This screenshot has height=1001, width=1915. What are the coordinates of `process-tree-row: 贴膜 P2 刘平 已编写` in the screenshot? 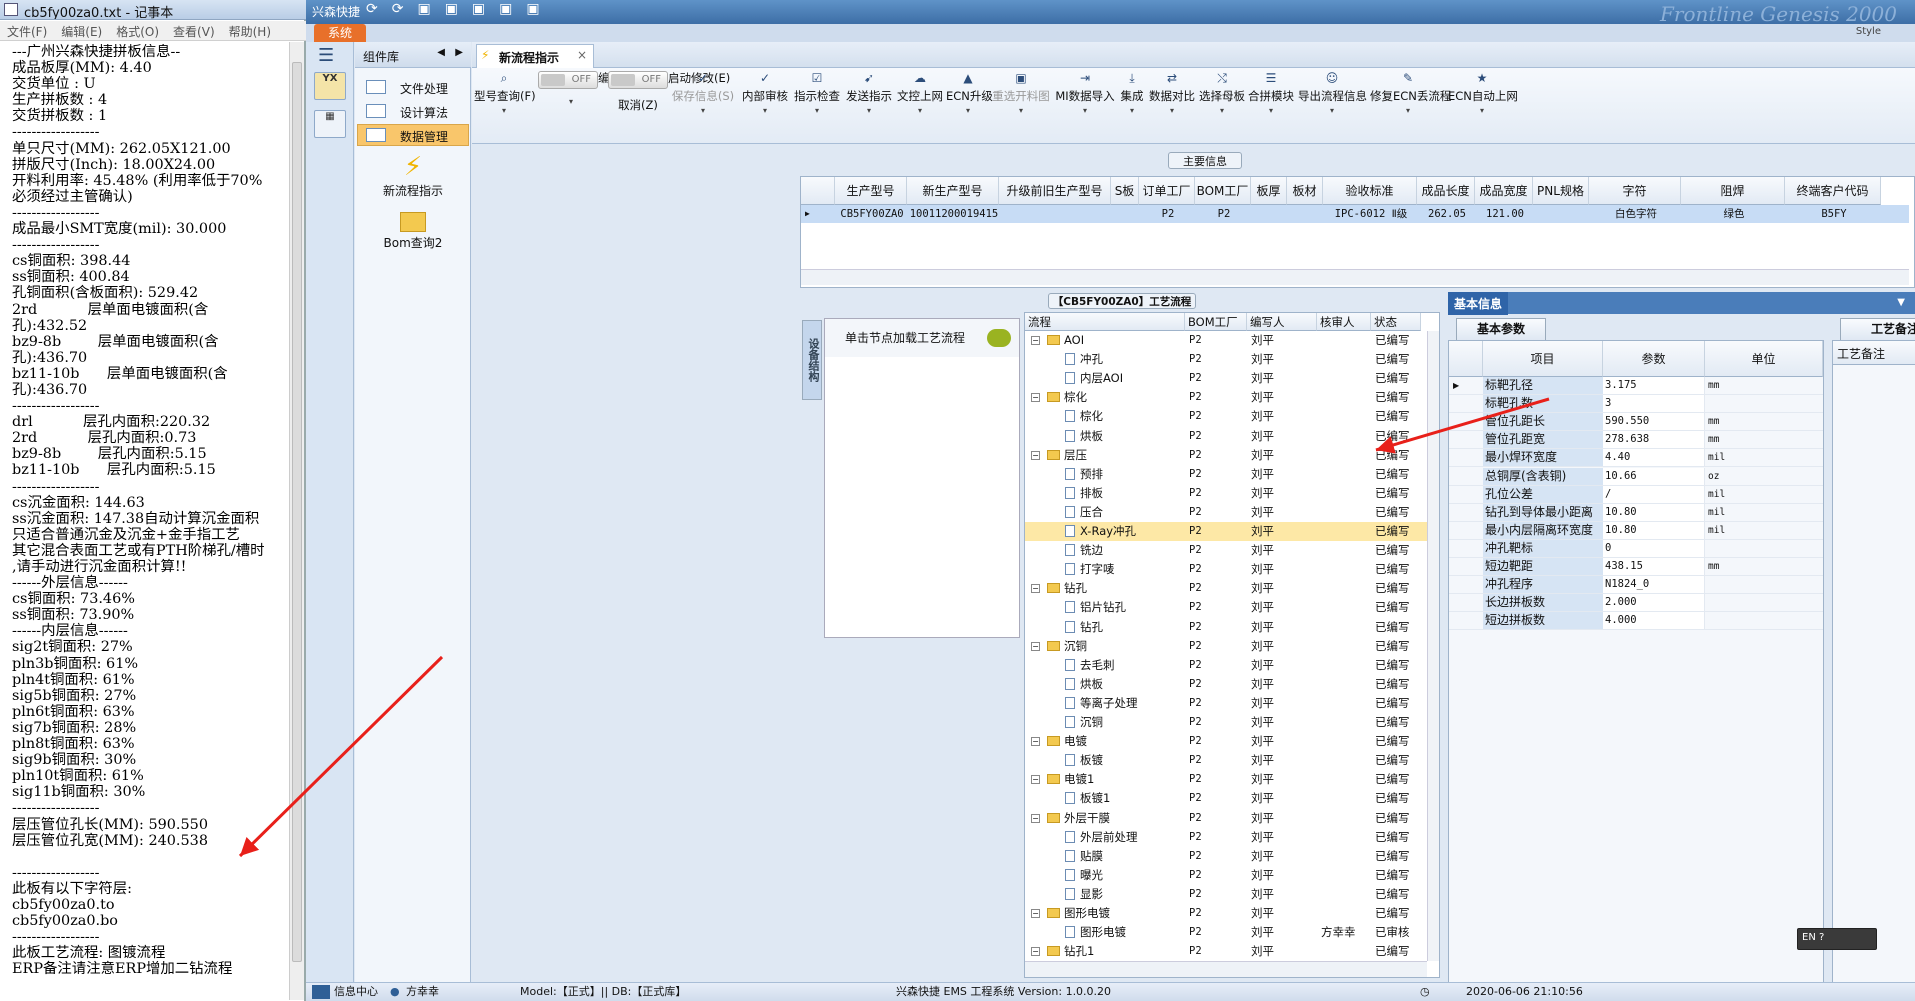 It's located at (1232, 856).